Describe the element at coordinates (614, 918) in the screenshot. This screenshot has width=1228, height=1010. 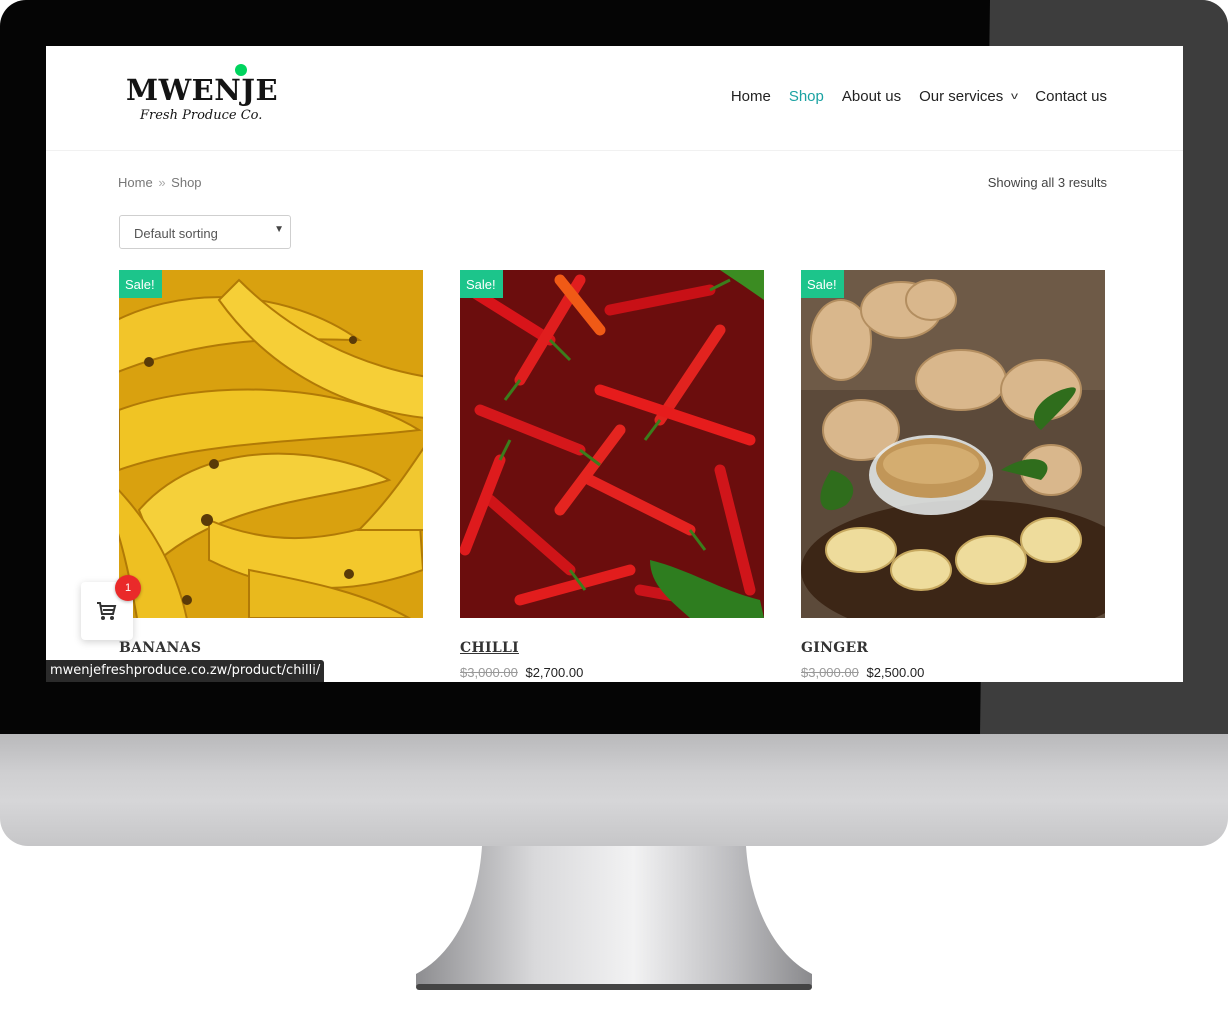
I see `monitor-stand` at that location.